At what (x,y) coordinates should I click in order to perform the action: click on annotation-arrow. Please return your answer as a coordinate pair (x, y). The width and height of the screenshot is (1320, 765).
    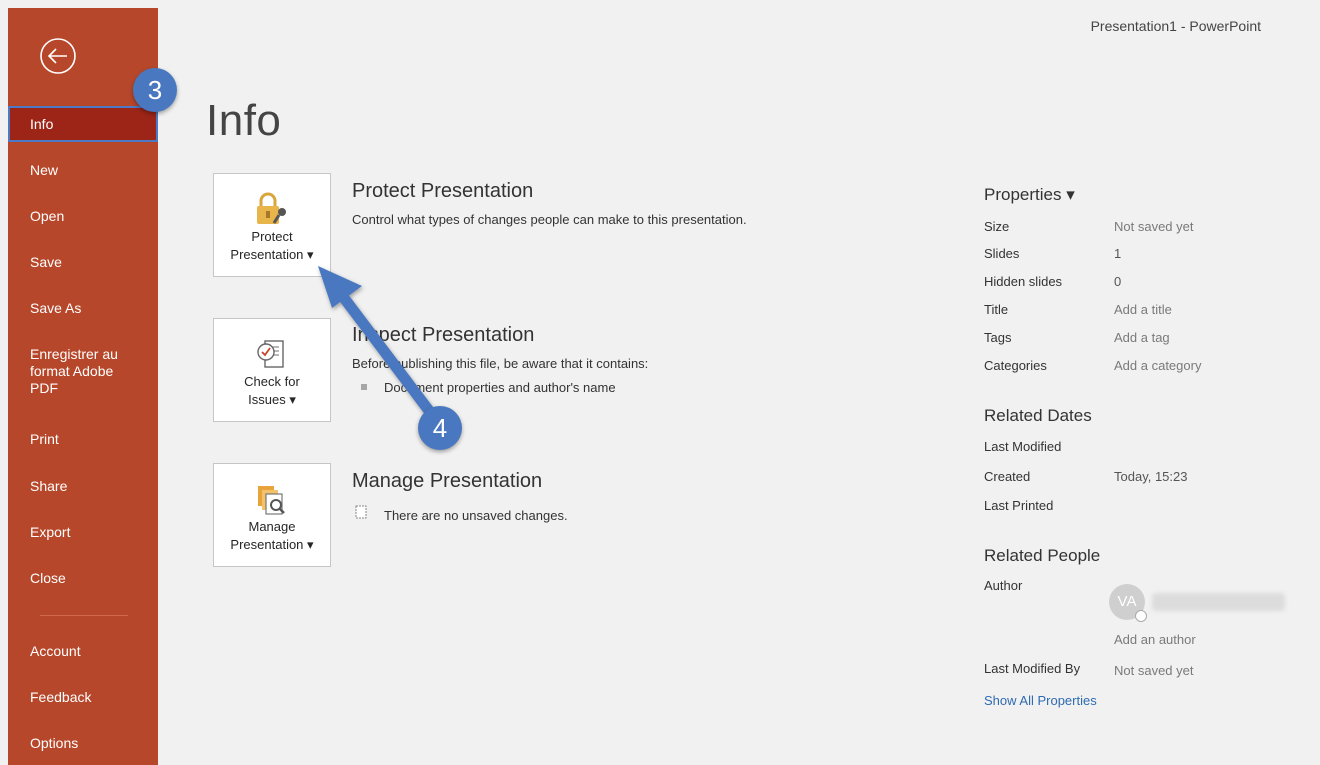
    Looking at the image, I should click on (380, 346).